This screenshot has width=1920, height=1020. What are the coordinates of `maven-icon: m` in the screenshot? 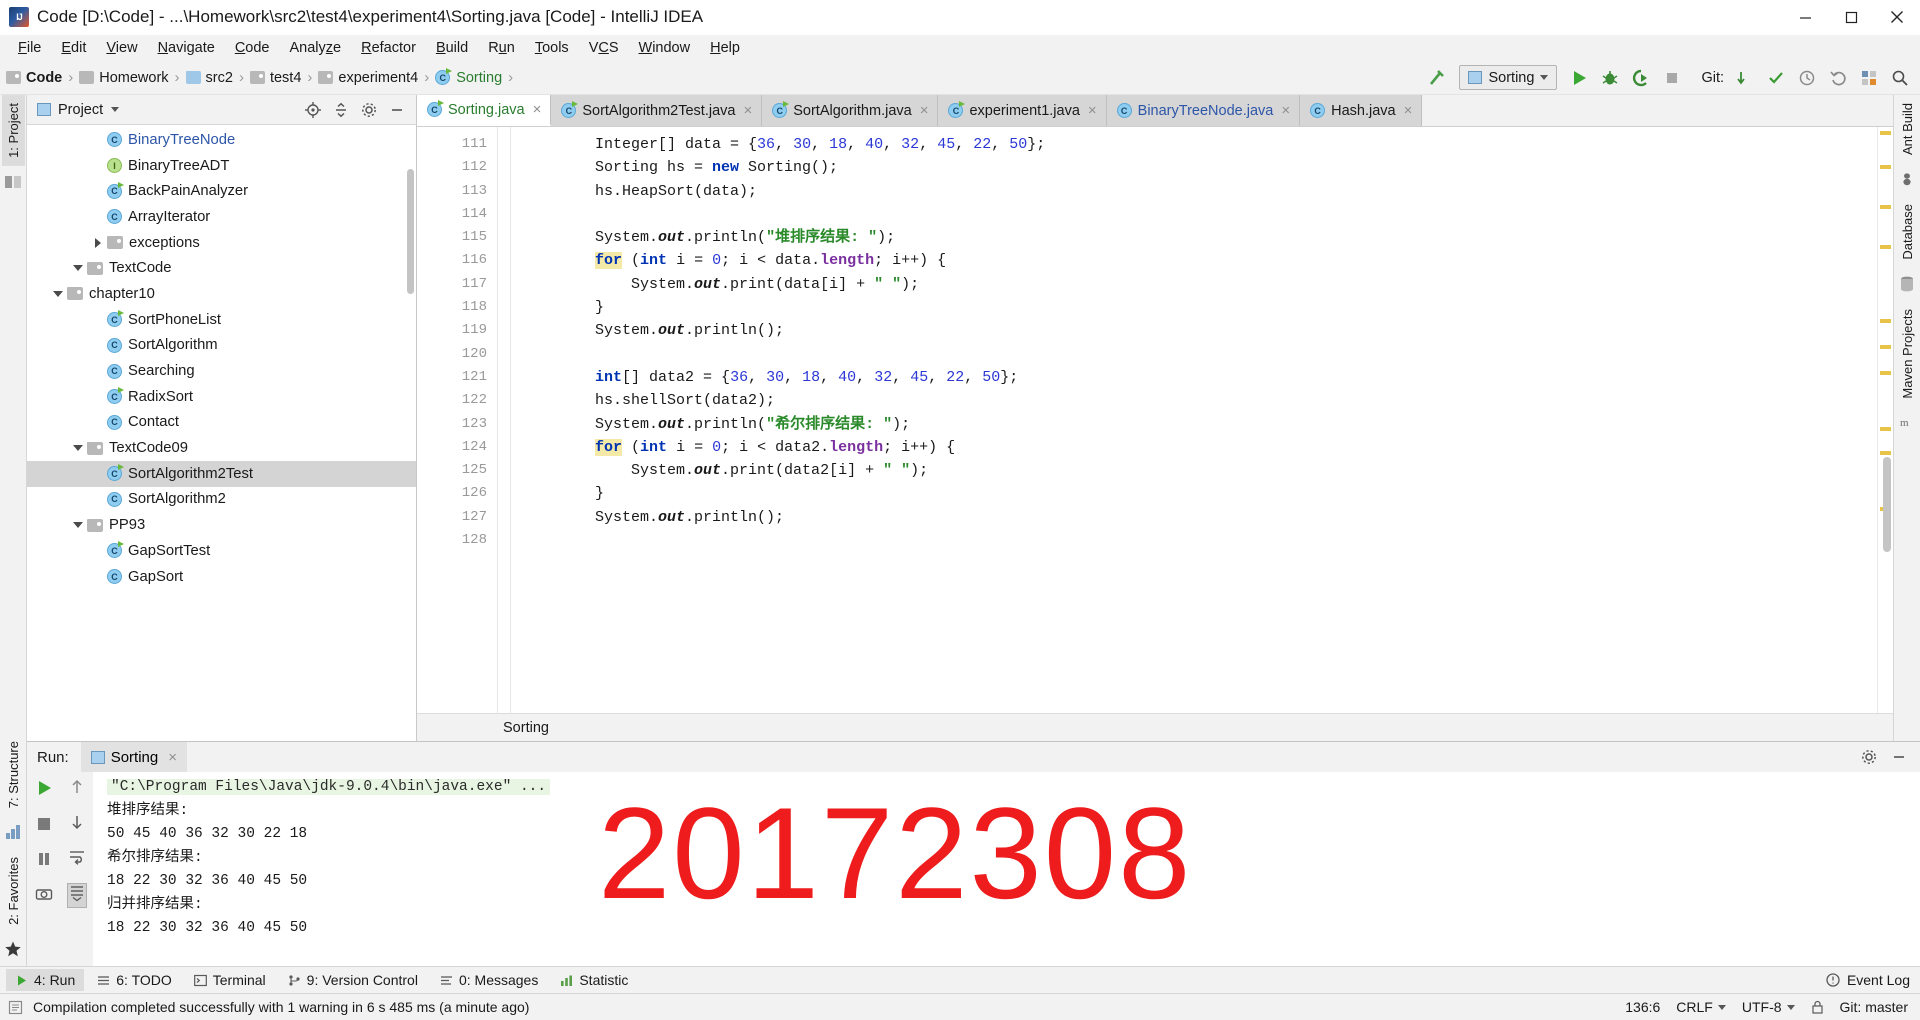 It's located at (1907, 422).